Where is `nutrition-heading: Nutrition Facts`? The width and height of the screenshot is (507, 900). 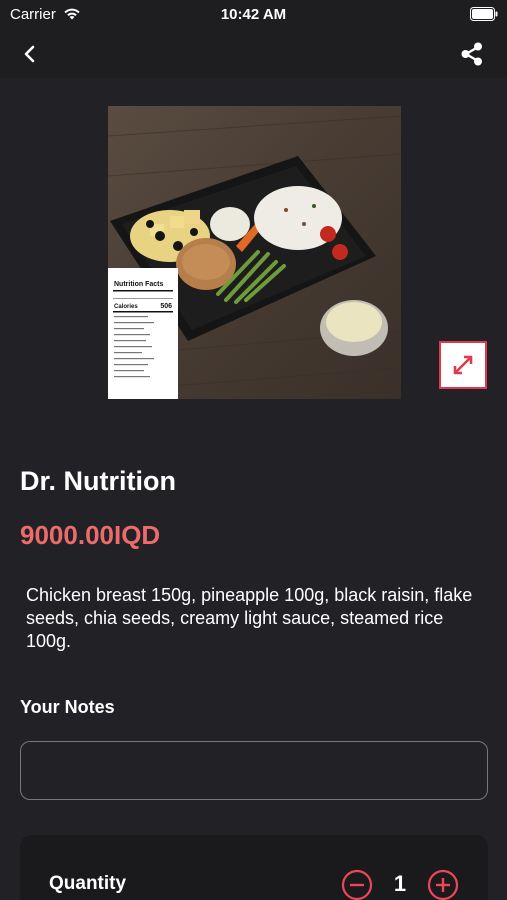 nutrition-heading: Nutrition Facts is located at coordinates (138, 284).